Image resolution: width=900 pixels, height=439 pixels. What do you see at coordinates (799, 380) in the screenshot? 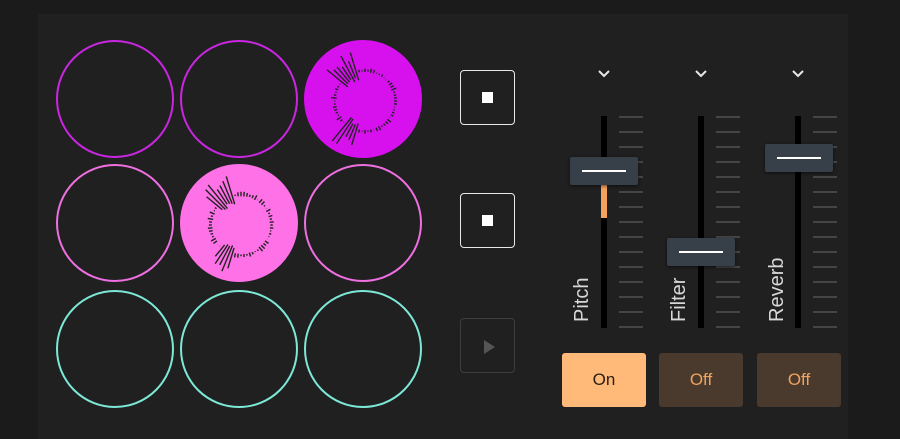
I see `reverb-toggle-button: Off` at bounding box center [799, 380].